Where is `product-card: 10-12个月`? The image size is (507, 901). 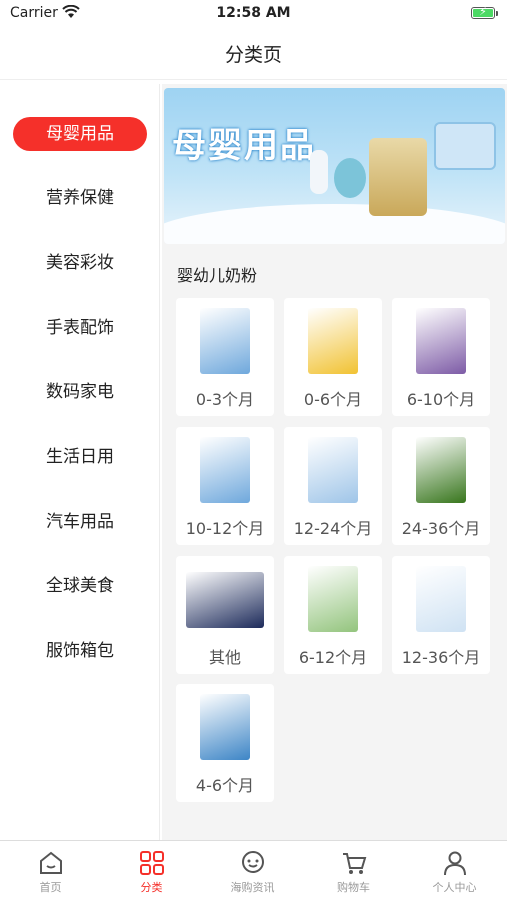
product-card: 10-12个月 is located at coordinates (225, 486).